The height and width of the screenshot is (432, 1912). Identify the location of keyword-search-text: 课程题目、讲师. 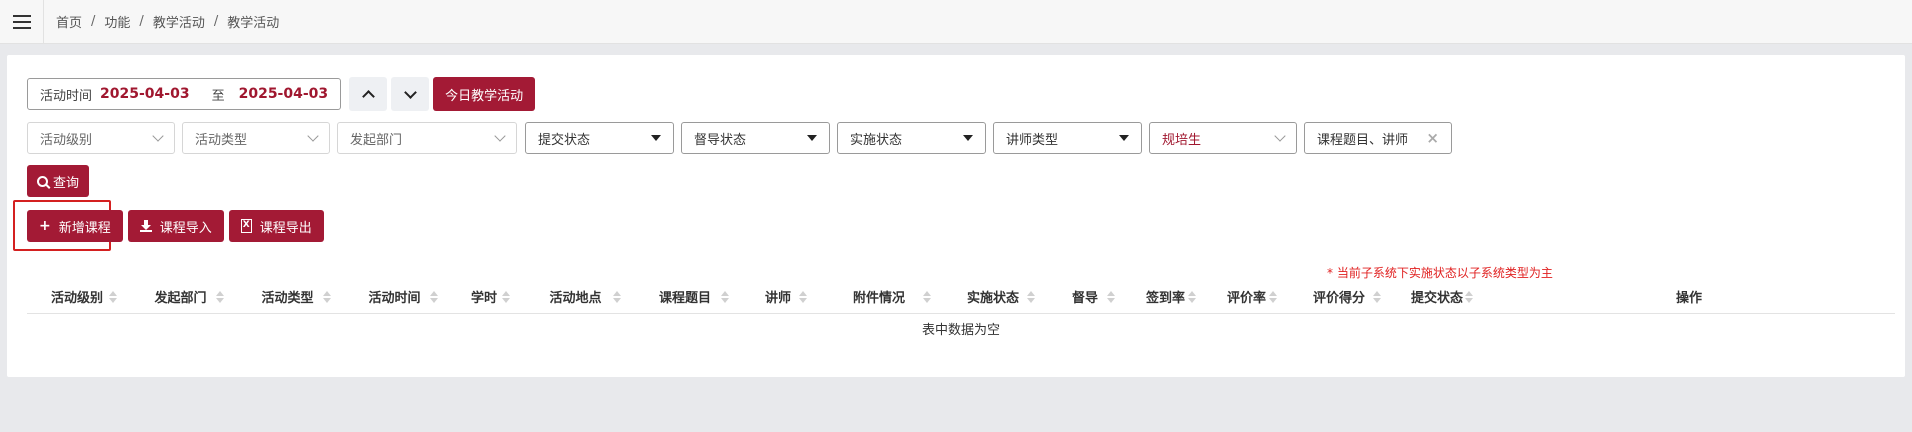
(1363, 140).